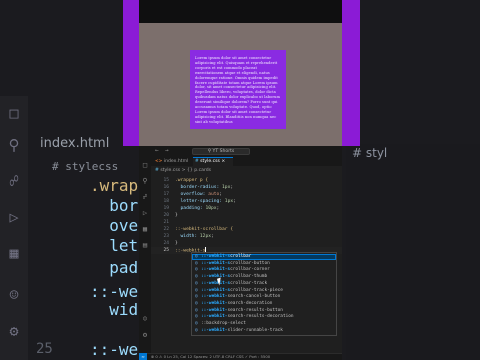 The width and height of the screenshot is (480, 360). I want to click on remote-explorer-icon: ▤, so click(145, 245).